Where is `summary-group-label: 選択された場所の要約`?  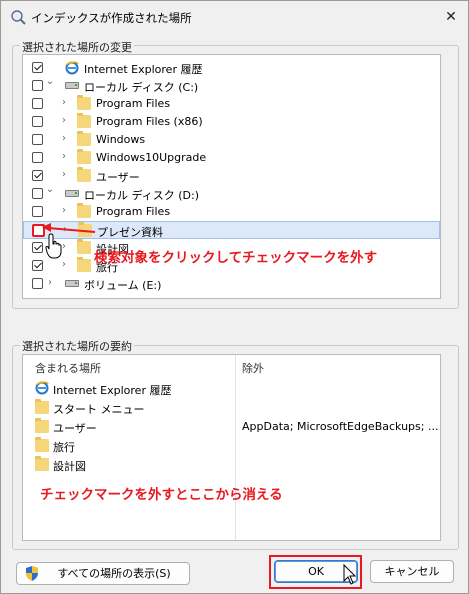
summary-group-label: 選択された場所の要約 is located at coordinates (77, 346).